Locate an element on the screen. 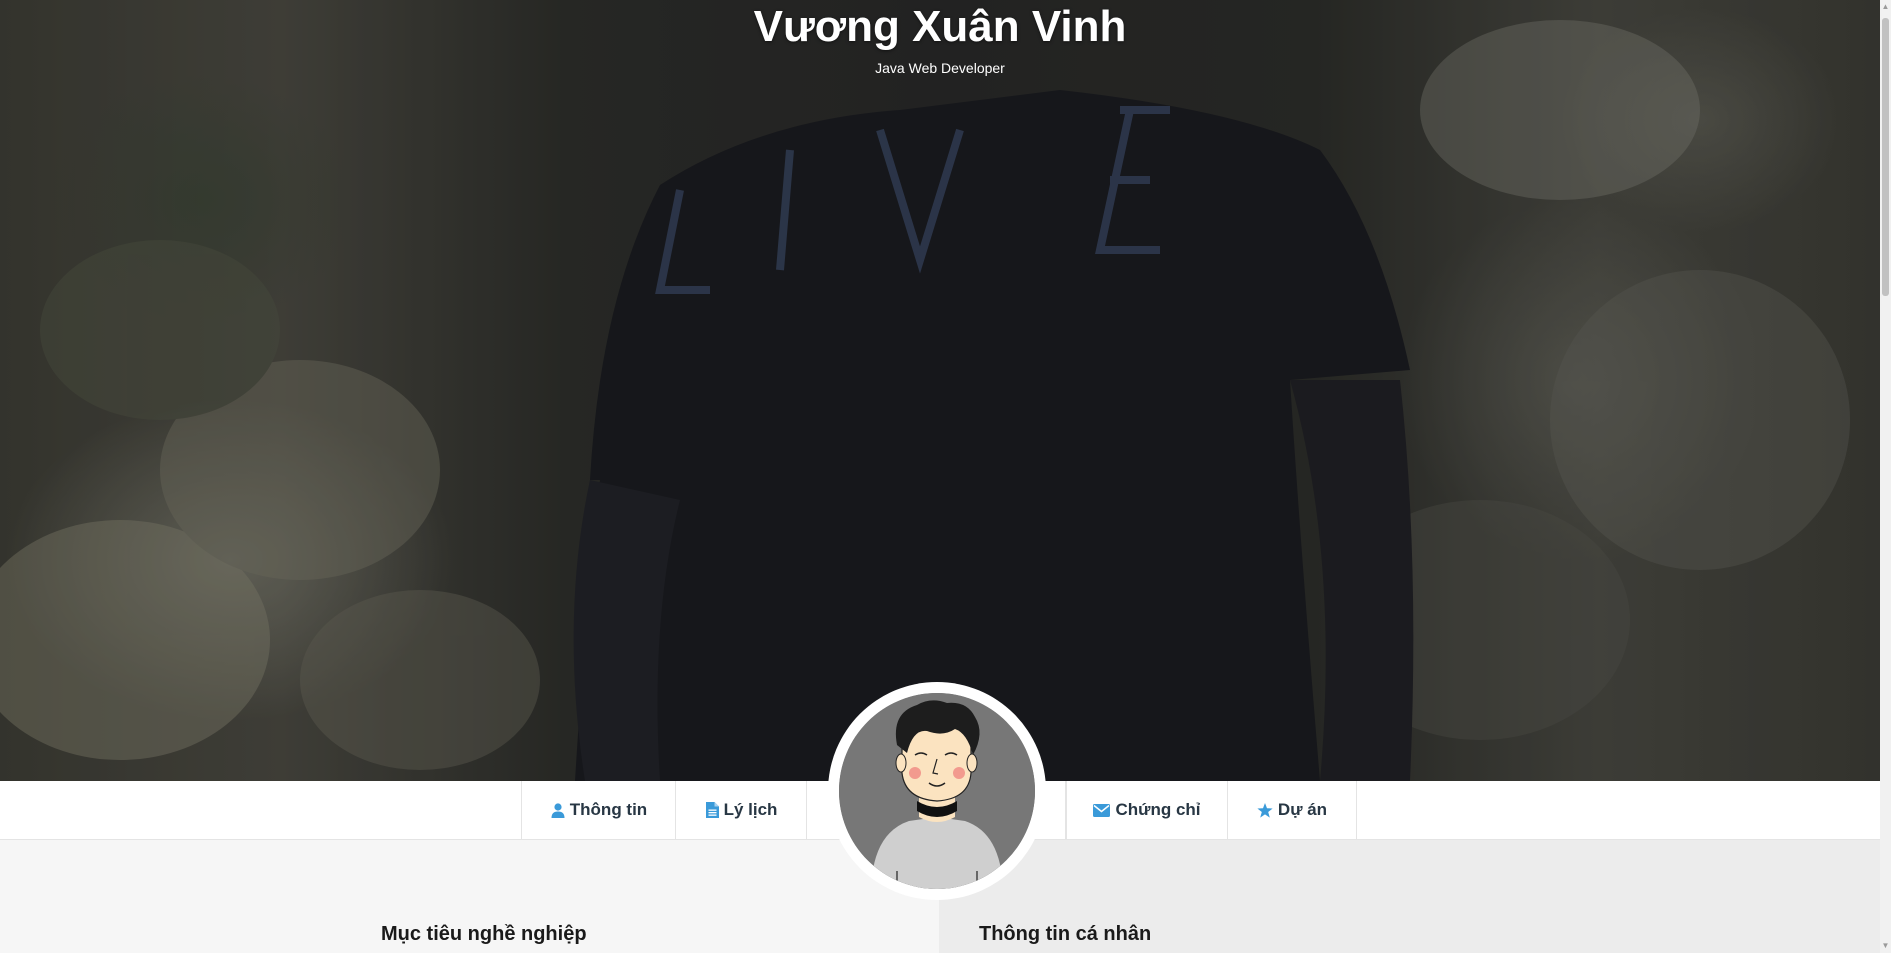 This screenshot has height=953, width=1891. scroll-up-icon: ▲ is located at coordinates (1885, 7).